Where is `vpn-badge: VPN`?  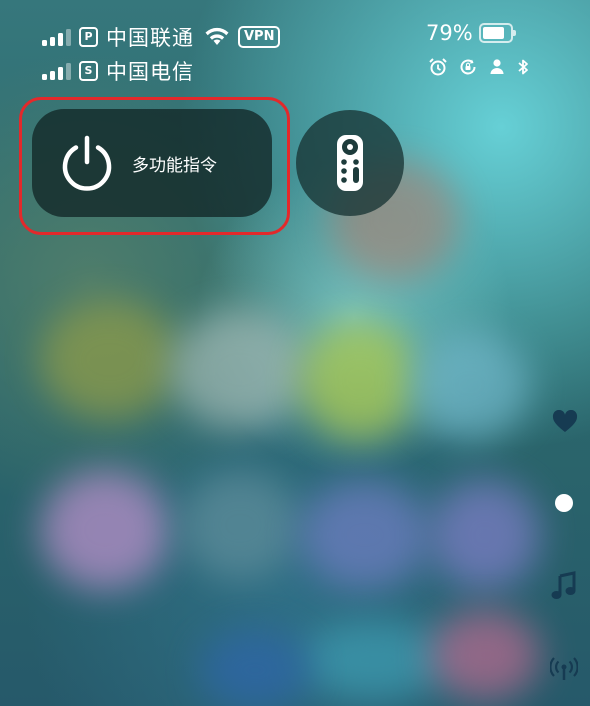 vpn-badge: VPN is located at coordinates (259, 37).